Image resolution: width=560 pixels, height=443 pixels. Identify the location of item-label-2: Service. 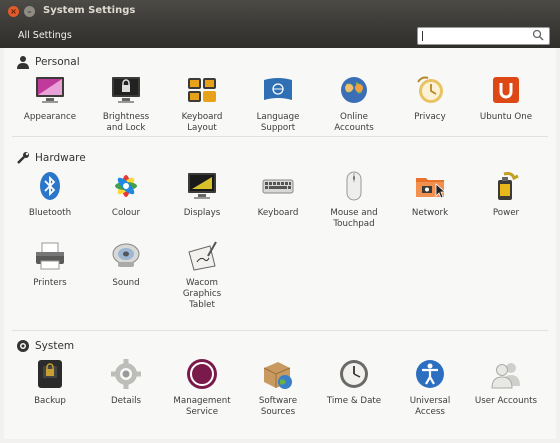
(202, 412).